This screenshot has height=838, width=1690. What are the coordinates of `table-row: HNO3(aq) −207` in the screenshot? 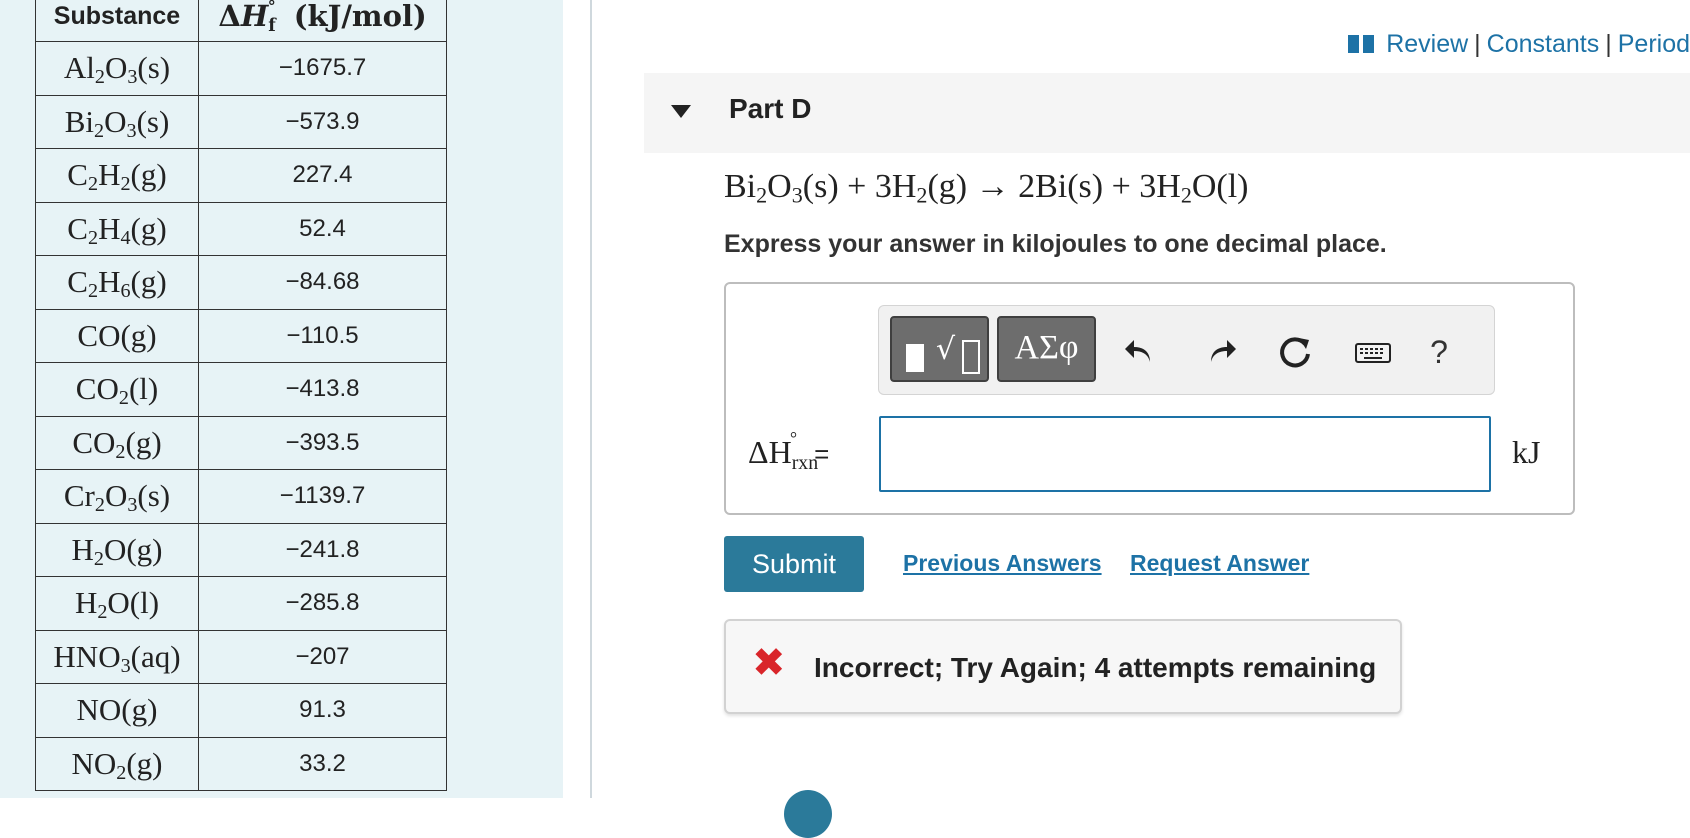 It's located at (241, 656).